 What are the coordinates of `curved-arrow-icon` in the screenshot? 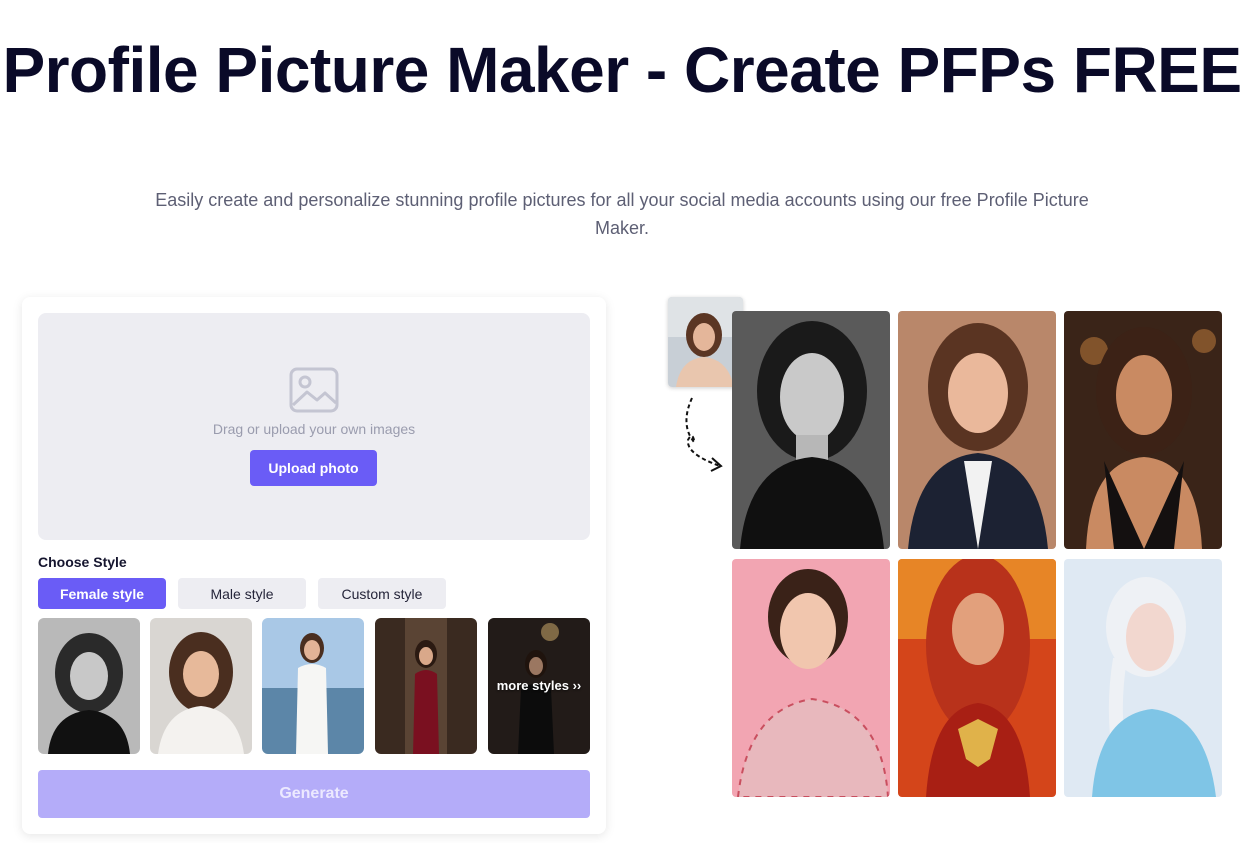 It's located at (704, 434).